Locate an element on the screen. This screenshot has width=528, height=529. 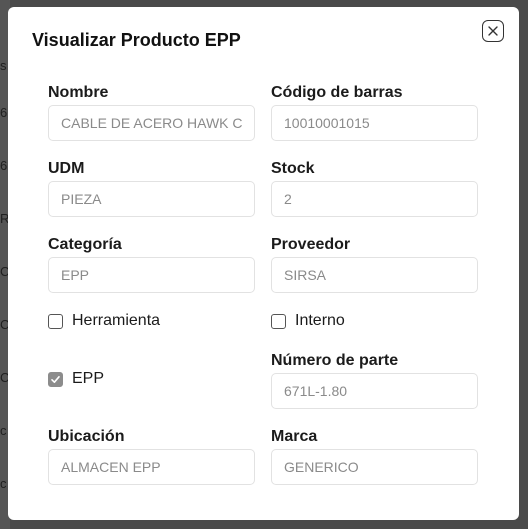
ubicacion-label: Ubicación is located at coordinates (86, 436).